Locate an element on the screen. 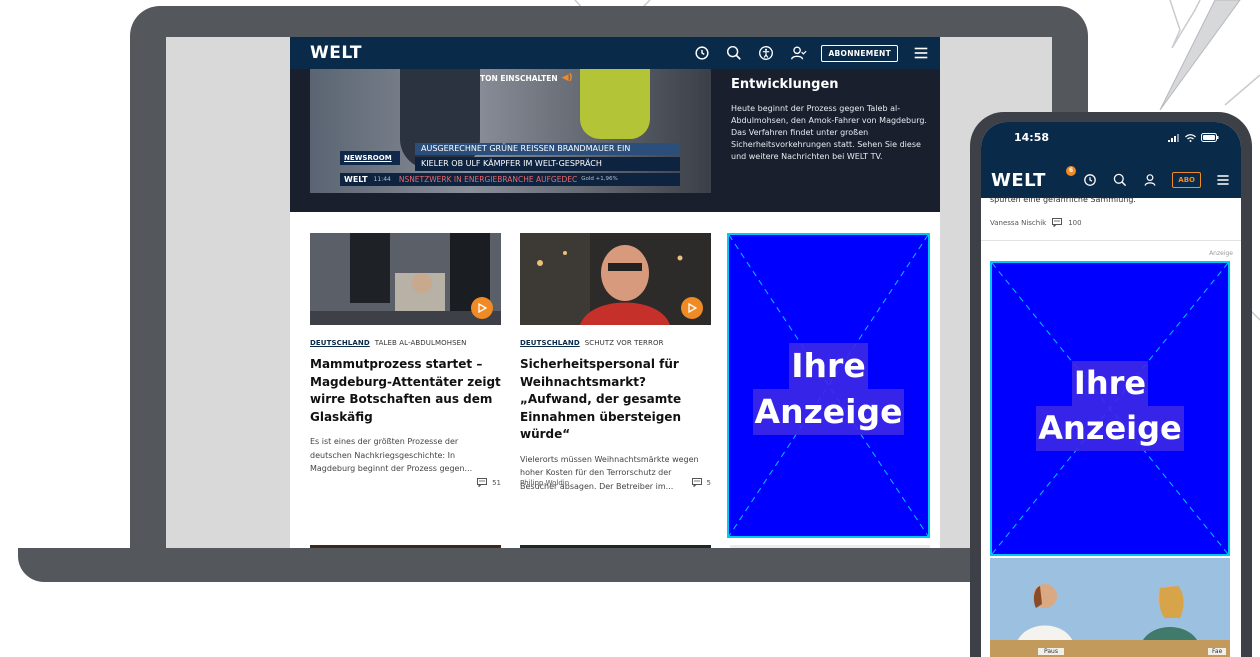 The width and height of the screenshot is (1260, 657). comment-count-value: 51 is located at coordinates (496, 482).